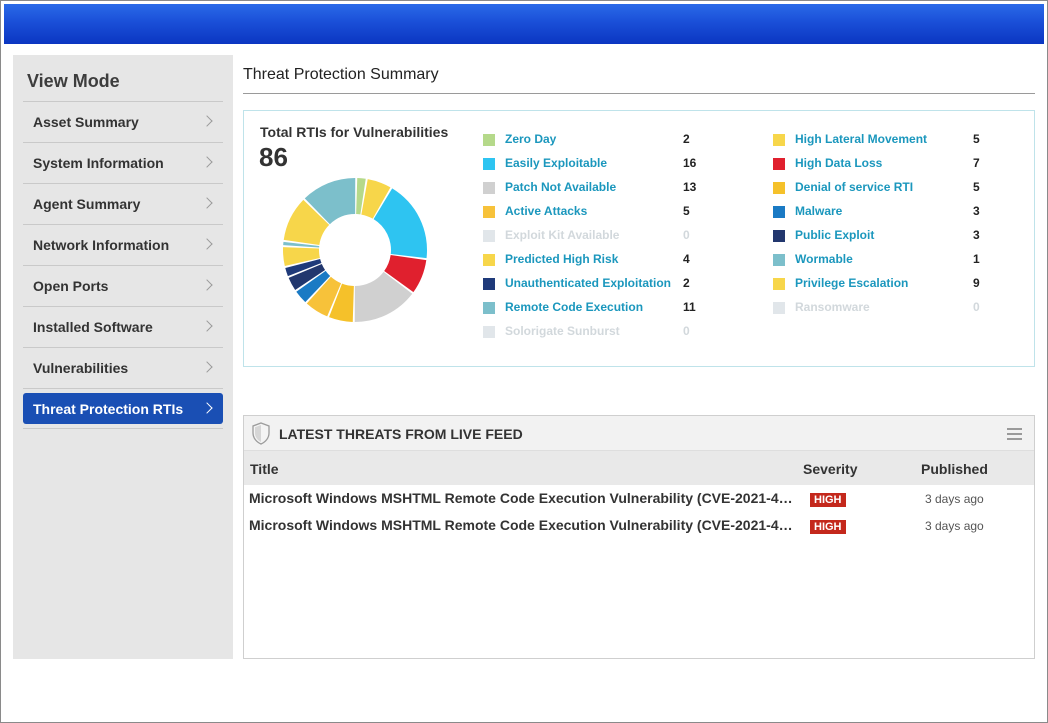  What do you see at coordinates (123, 408) in the screenshot?
I see `sidebar-item-threat-protection-rtis: Threat Protection RTIs` at bounding box center [123, 408].